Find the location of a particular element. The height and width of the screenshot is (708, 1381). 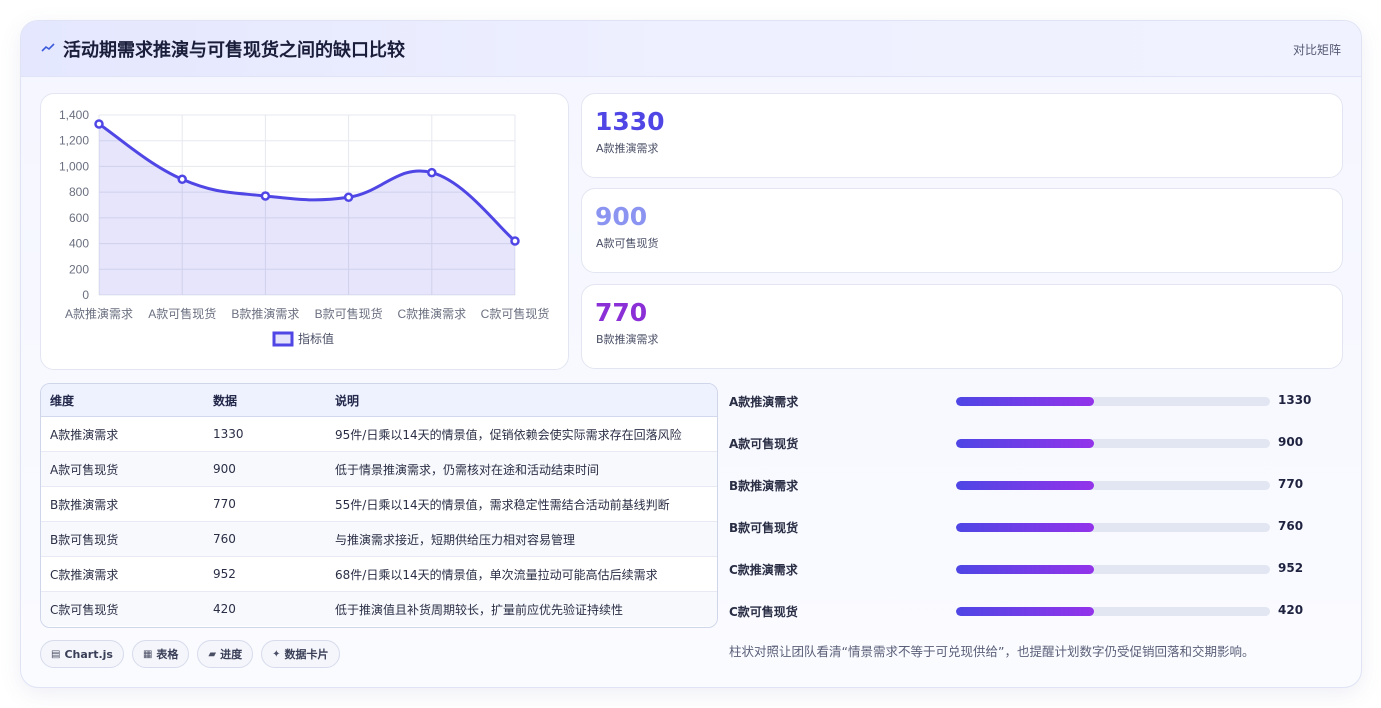

kpi-card-b-demand: 770 B款推演需求 is located at coordinates (962, 326).